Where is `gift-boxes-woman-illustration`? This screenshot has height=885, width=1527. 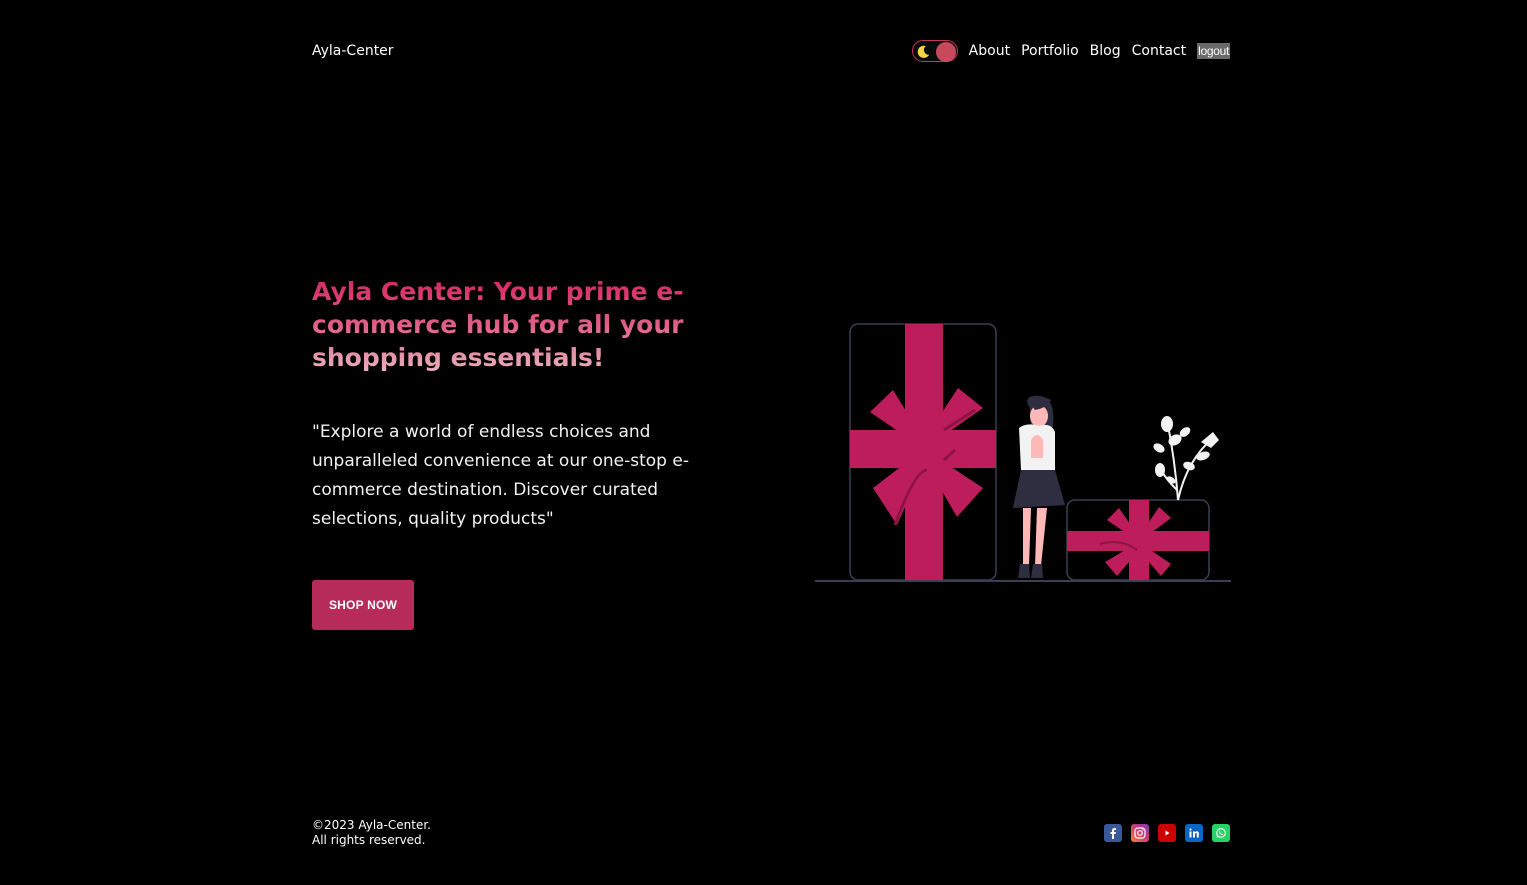 gift-boxes-woman-illustration is located at coordinates (1023, 452).